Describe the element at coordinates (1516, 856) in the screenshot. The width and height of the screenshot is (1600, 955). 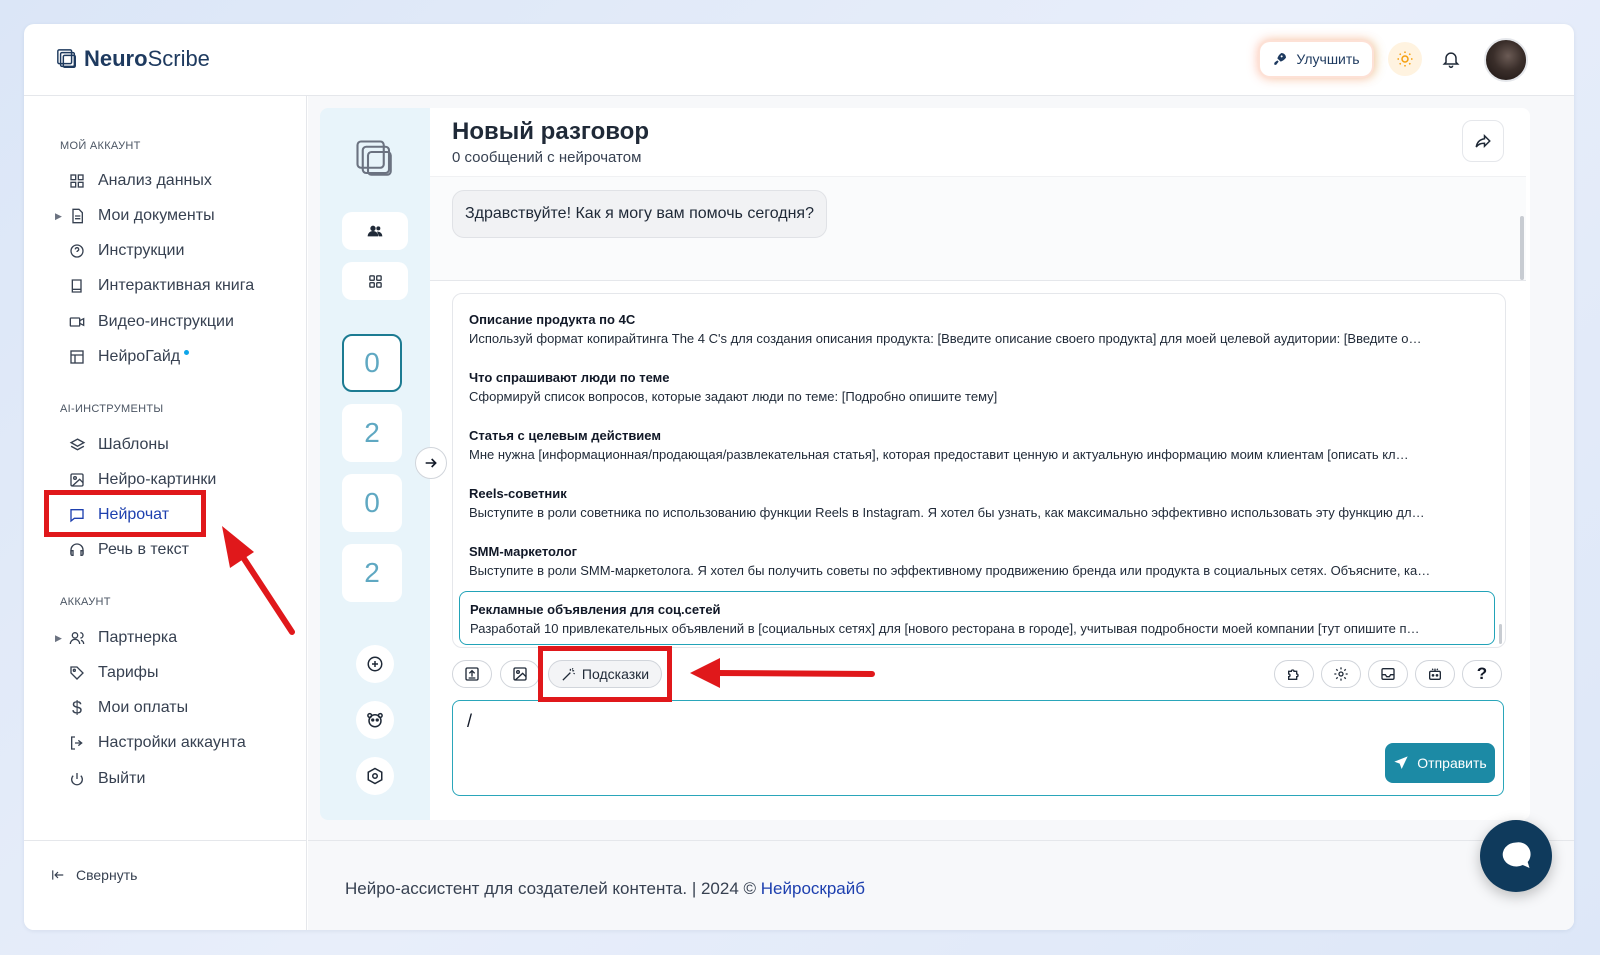
I see `chat-support-button` at that location.